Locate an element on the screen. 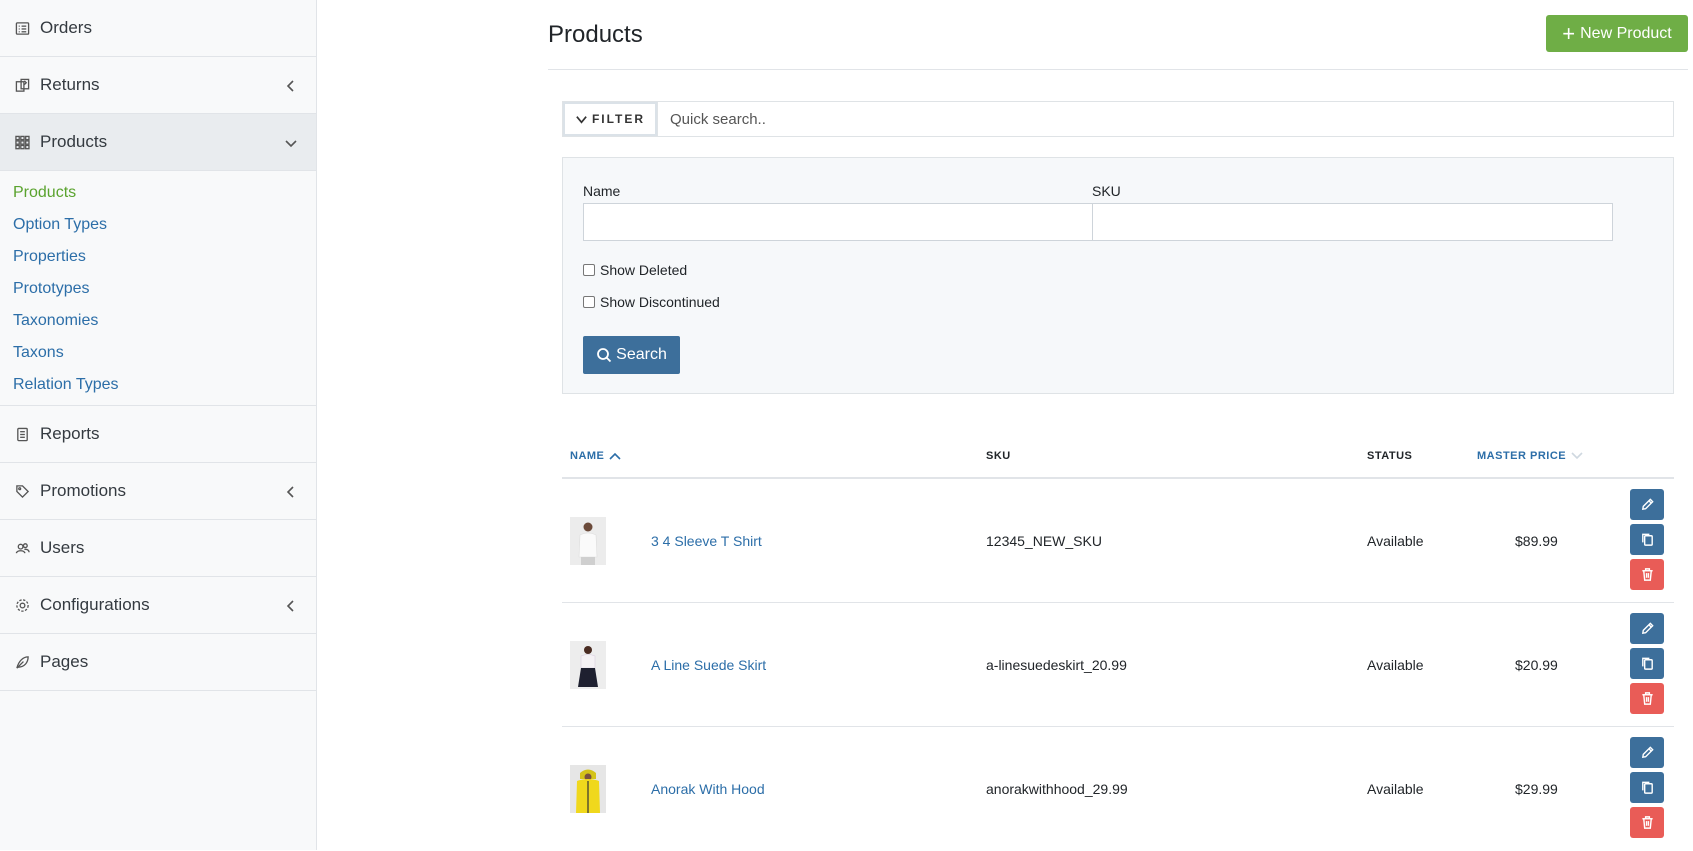  product-price: $20.99 is located at coordinates (1536, 665).